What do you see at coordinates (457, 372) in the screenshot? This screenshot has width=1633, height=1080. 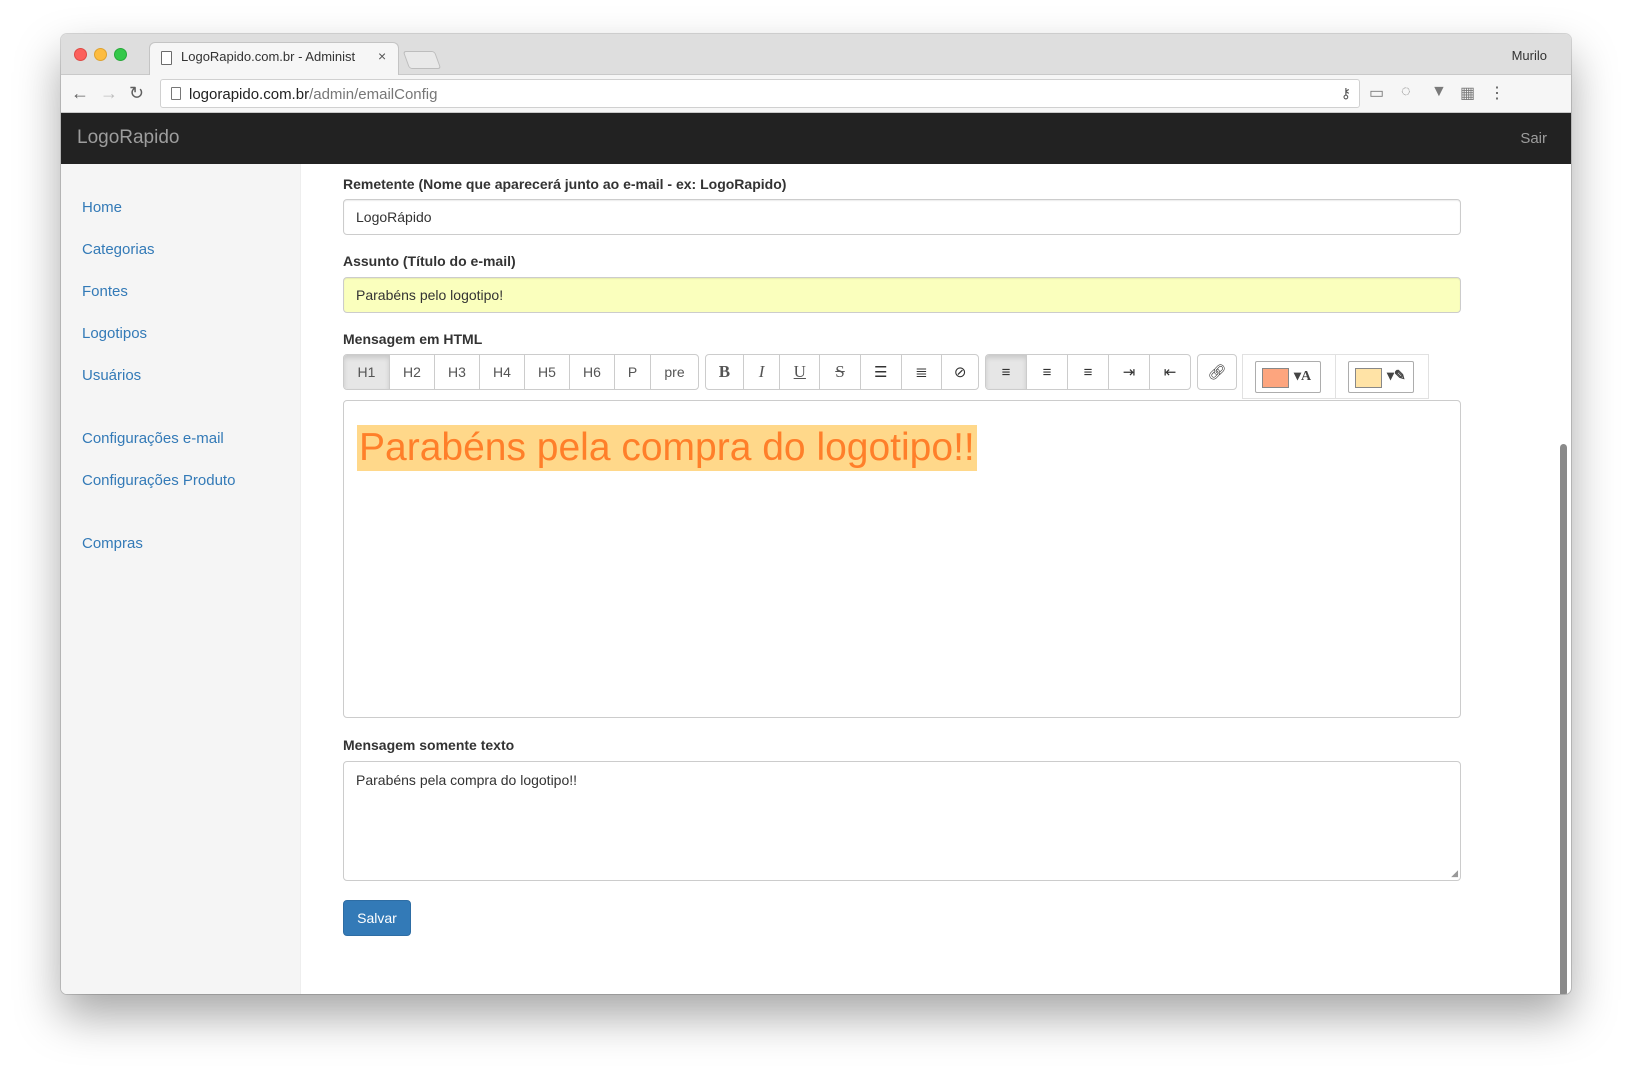 I see `h3-button: H3` at bounding box center [457, 372].